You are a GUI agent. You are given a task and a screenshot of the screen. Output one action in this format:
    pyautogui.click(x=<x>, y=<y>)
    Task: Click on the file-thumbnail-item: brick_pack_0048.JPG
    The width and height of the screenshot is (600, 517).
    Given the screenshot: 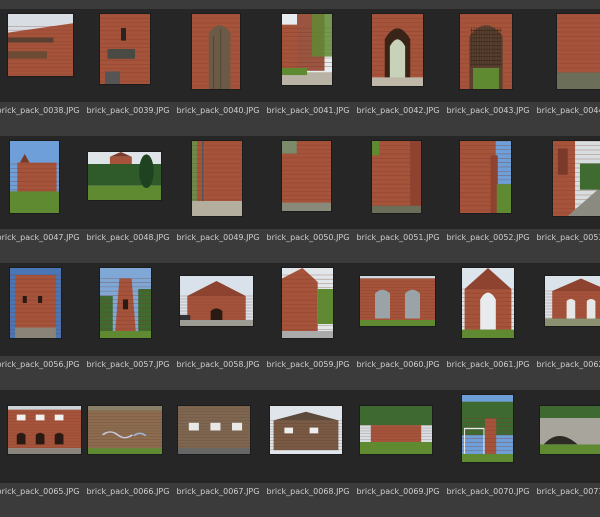 What is the action you would take?
    pyautogui.click(x=128, y=199)
    